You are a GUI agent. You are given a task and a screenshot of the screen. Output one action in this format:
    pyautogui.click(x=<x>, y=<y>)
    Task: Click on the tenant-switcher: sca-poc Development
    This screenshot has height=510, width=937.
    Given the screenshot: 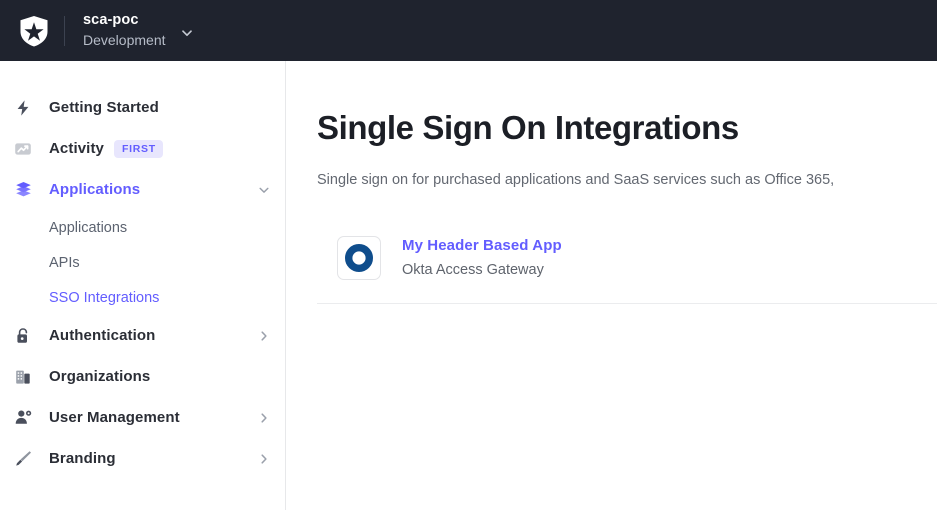 What is the action you would take?
    pyautogui.click(x=138, y=30)
    